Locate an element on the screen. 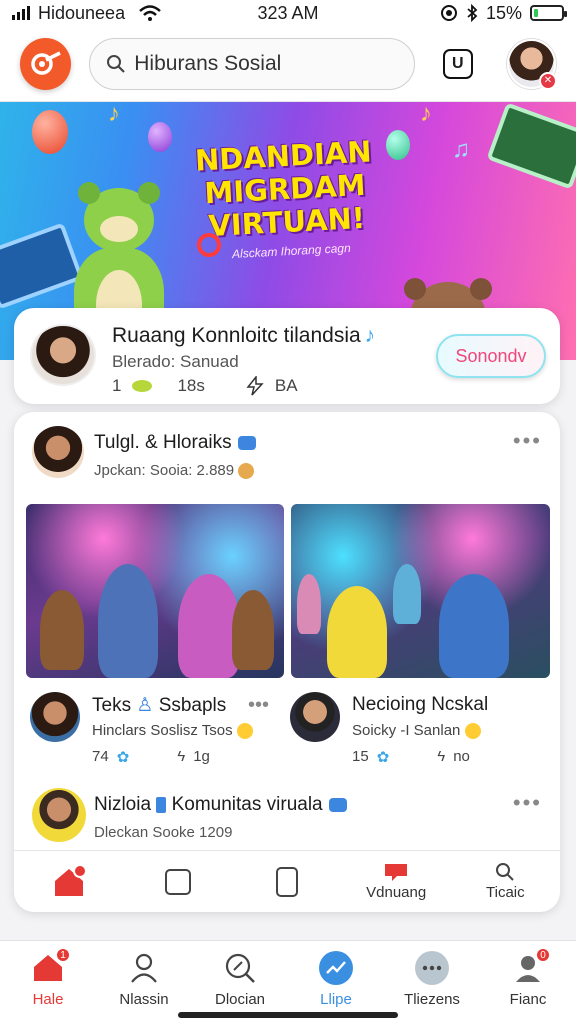 This screenshot has height=1024, width=576. post-title-part: Nizloia is located at coordinates (123, 804).